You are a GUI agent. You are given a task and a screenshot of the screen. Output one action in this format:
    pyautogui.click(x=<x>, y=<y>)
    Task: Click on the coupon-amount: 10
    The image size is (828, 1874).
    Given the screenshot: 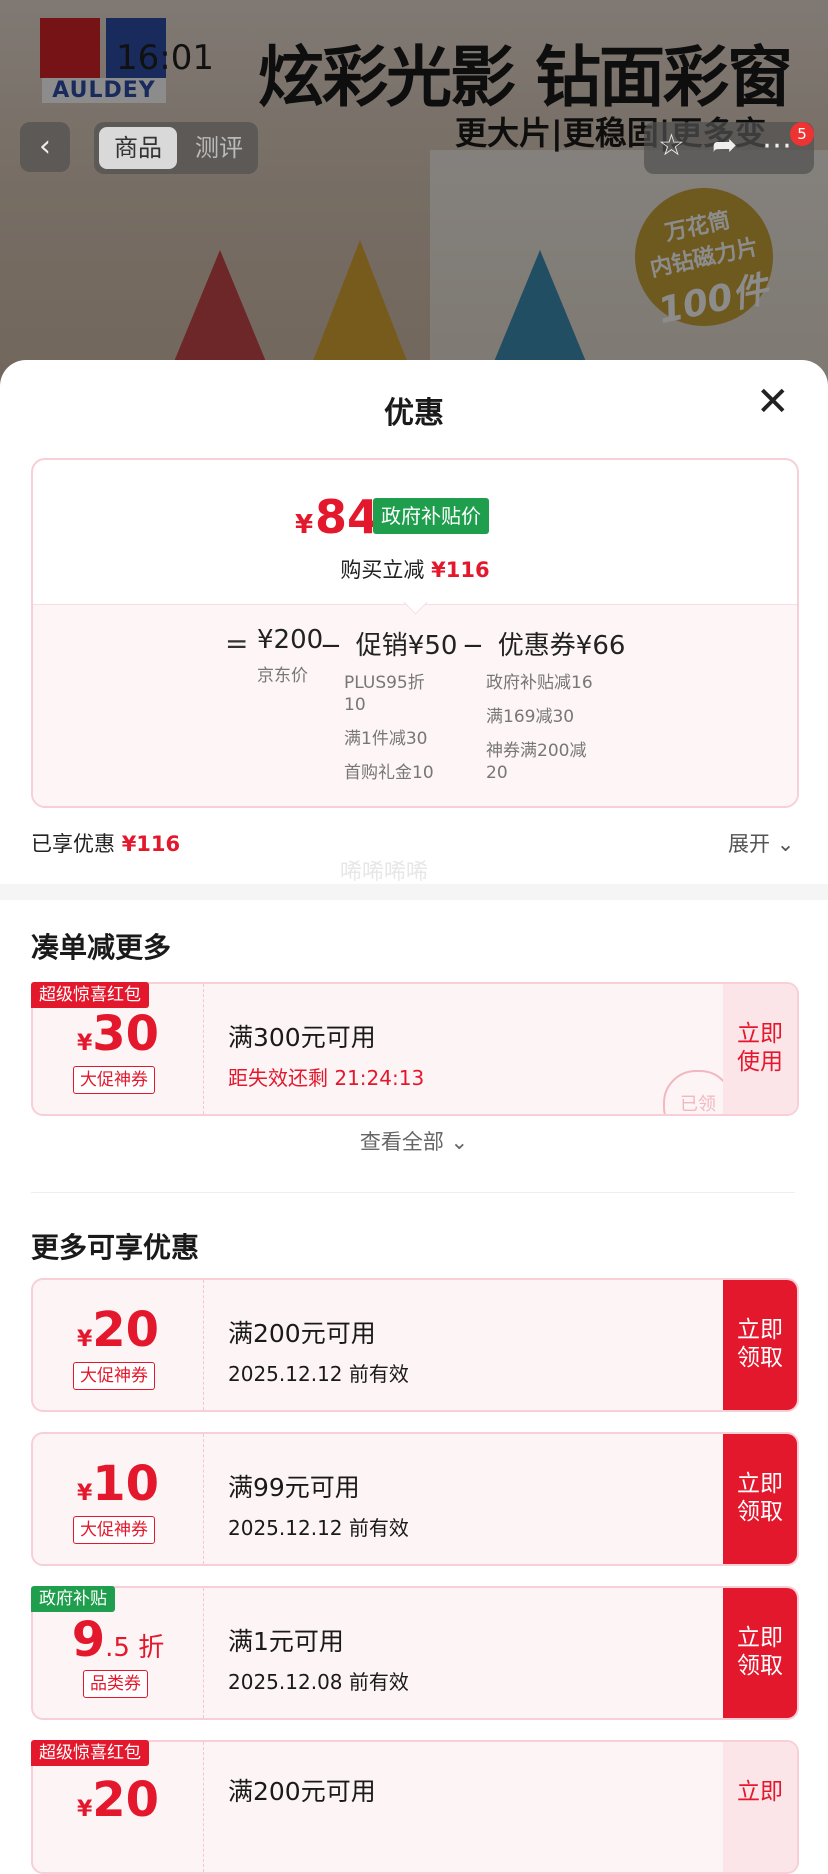 What is the action you would take?
    pyautogui.click(x=126, y=1484)
    